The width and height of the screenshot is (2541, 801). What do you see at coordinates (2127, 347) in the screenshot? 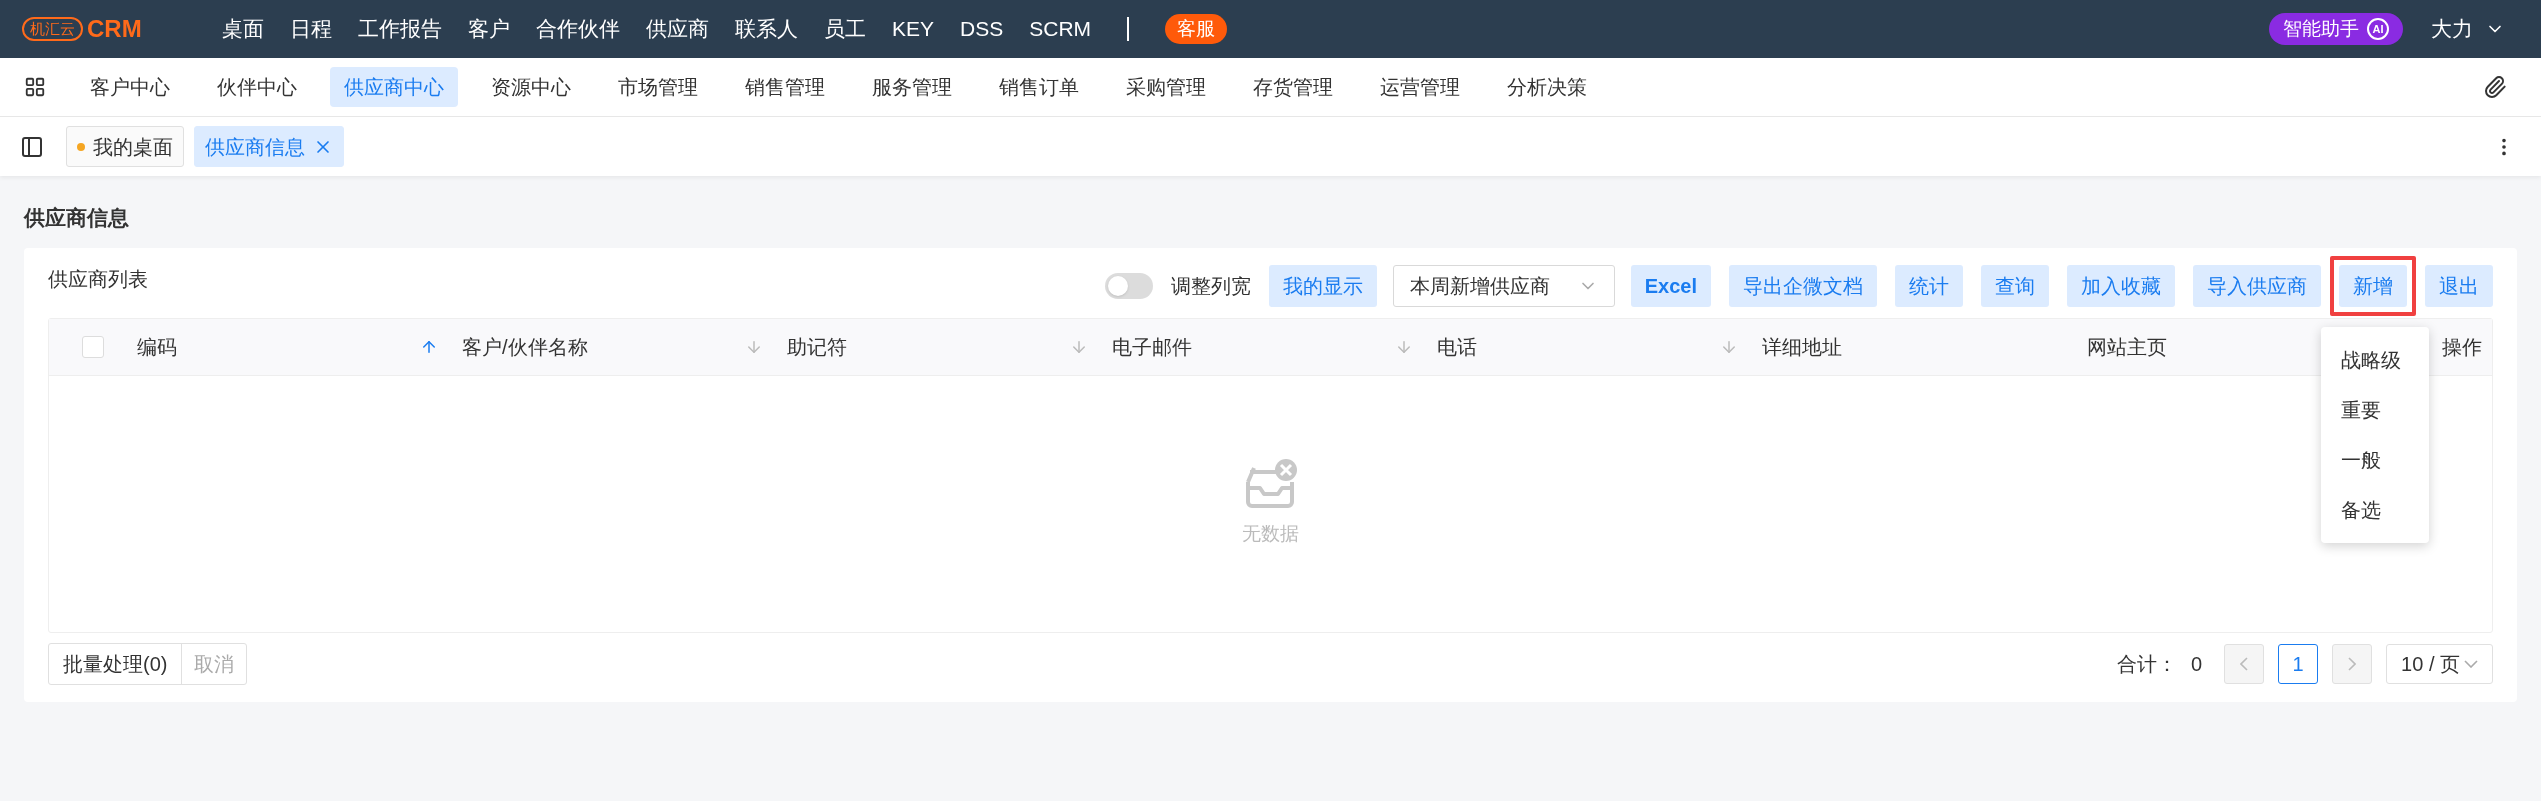
I see `column-header: 网站主页` at bounding box center [2127, 347].